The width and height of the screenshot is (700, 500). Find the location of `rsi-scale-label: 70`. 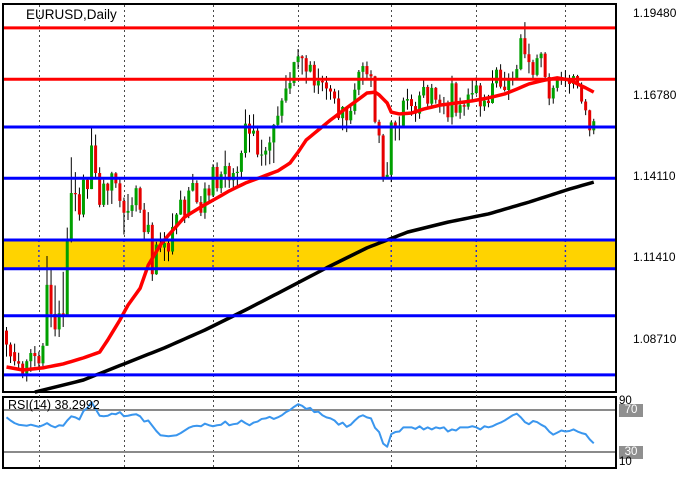

rsi-scale-label: 70 is located at coordinates (631, 410).